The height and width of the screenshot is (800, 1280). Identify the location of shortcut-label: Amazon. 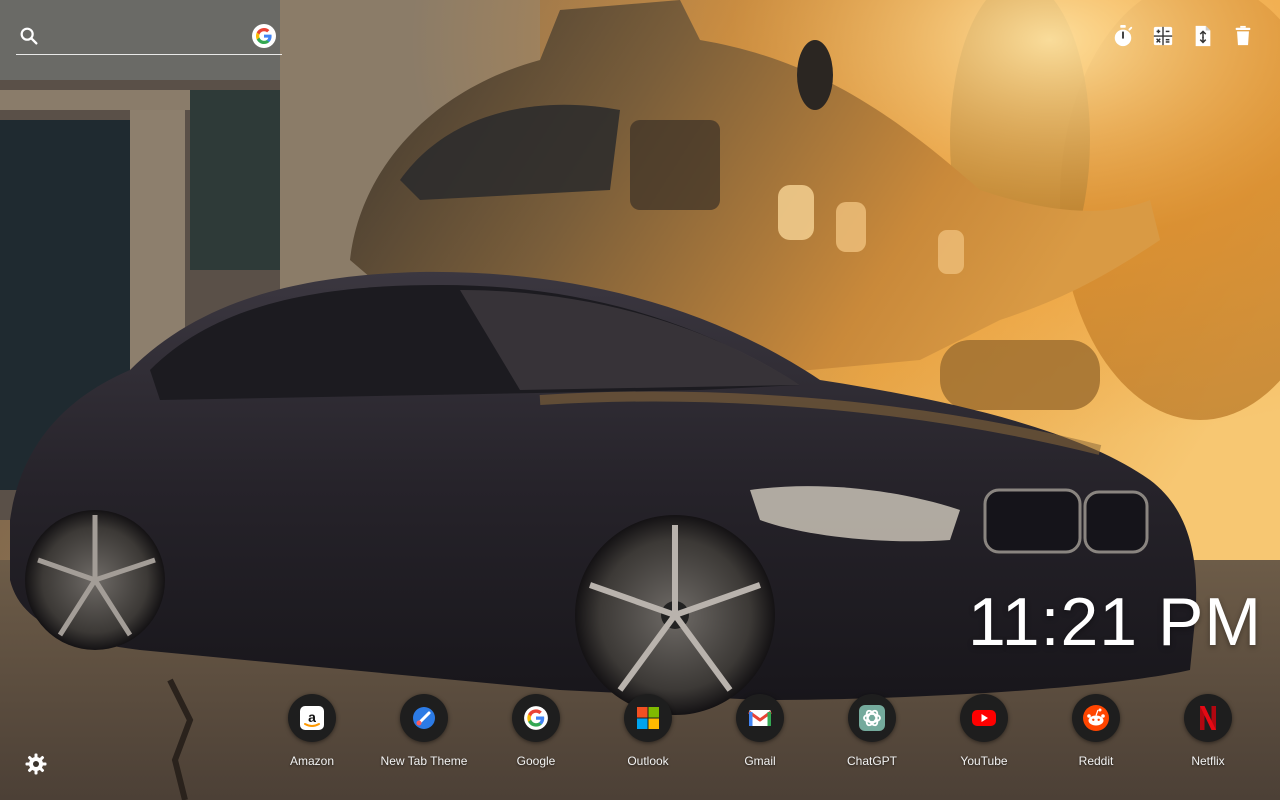
(312, 761).